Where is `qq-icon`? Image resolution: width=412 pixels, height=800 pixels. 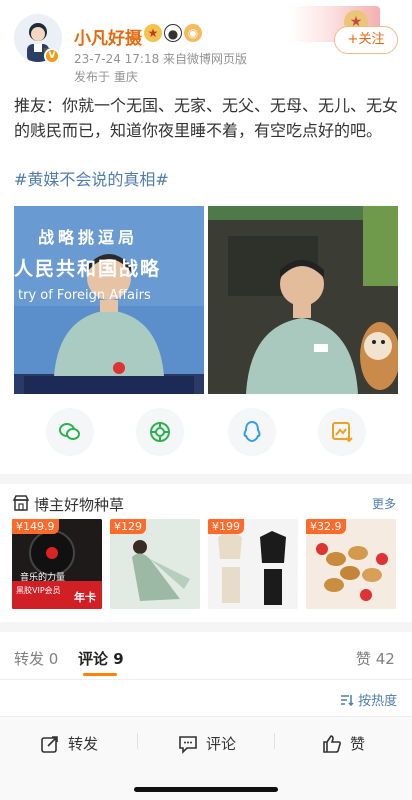
qq-icon is located at coordinates (252, 431).